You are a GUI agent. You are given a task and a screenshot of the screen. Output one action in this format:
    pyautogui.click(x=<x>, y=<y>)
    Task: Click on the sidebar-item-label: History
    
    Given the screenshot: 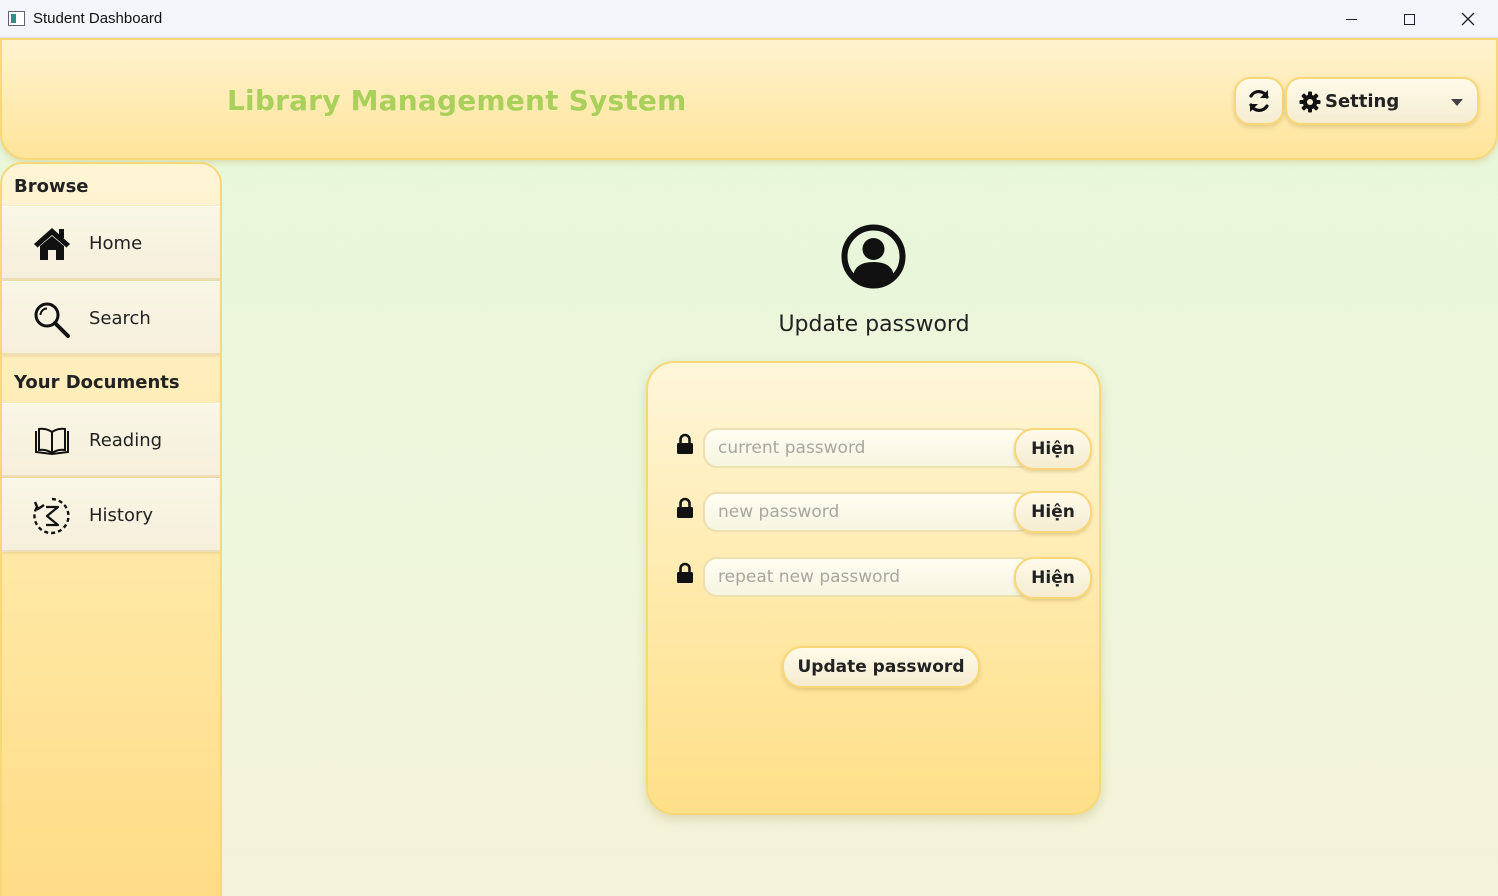 What is the action you would take?
    pyautogui.click(x=121, y=515)
    